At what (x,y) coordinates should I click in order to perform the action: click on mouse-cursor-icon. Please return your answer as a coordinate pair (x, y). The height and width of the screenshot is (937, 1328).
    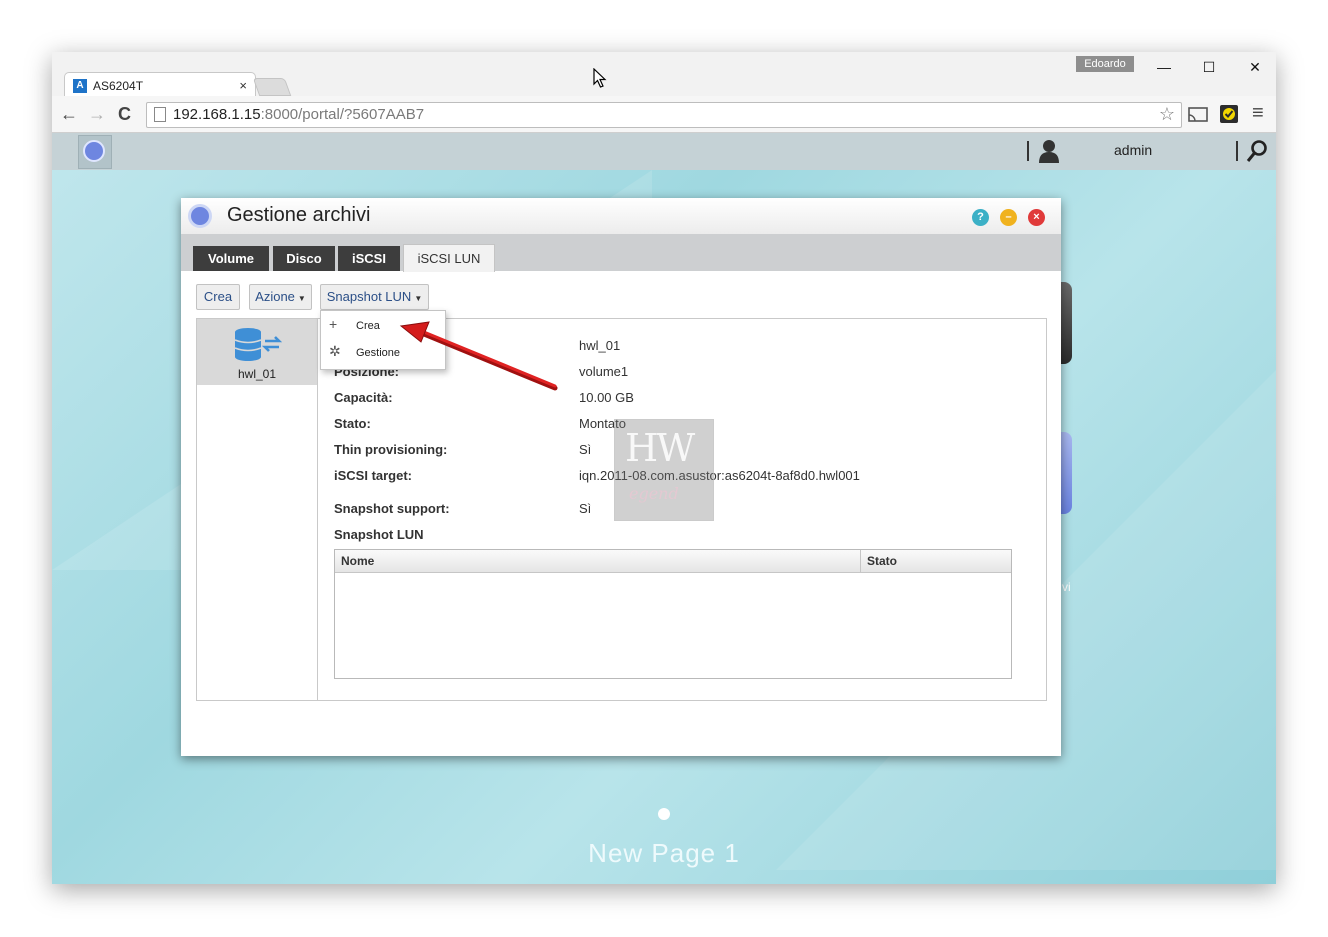
    Looking at the image, I should click on (600, 78).